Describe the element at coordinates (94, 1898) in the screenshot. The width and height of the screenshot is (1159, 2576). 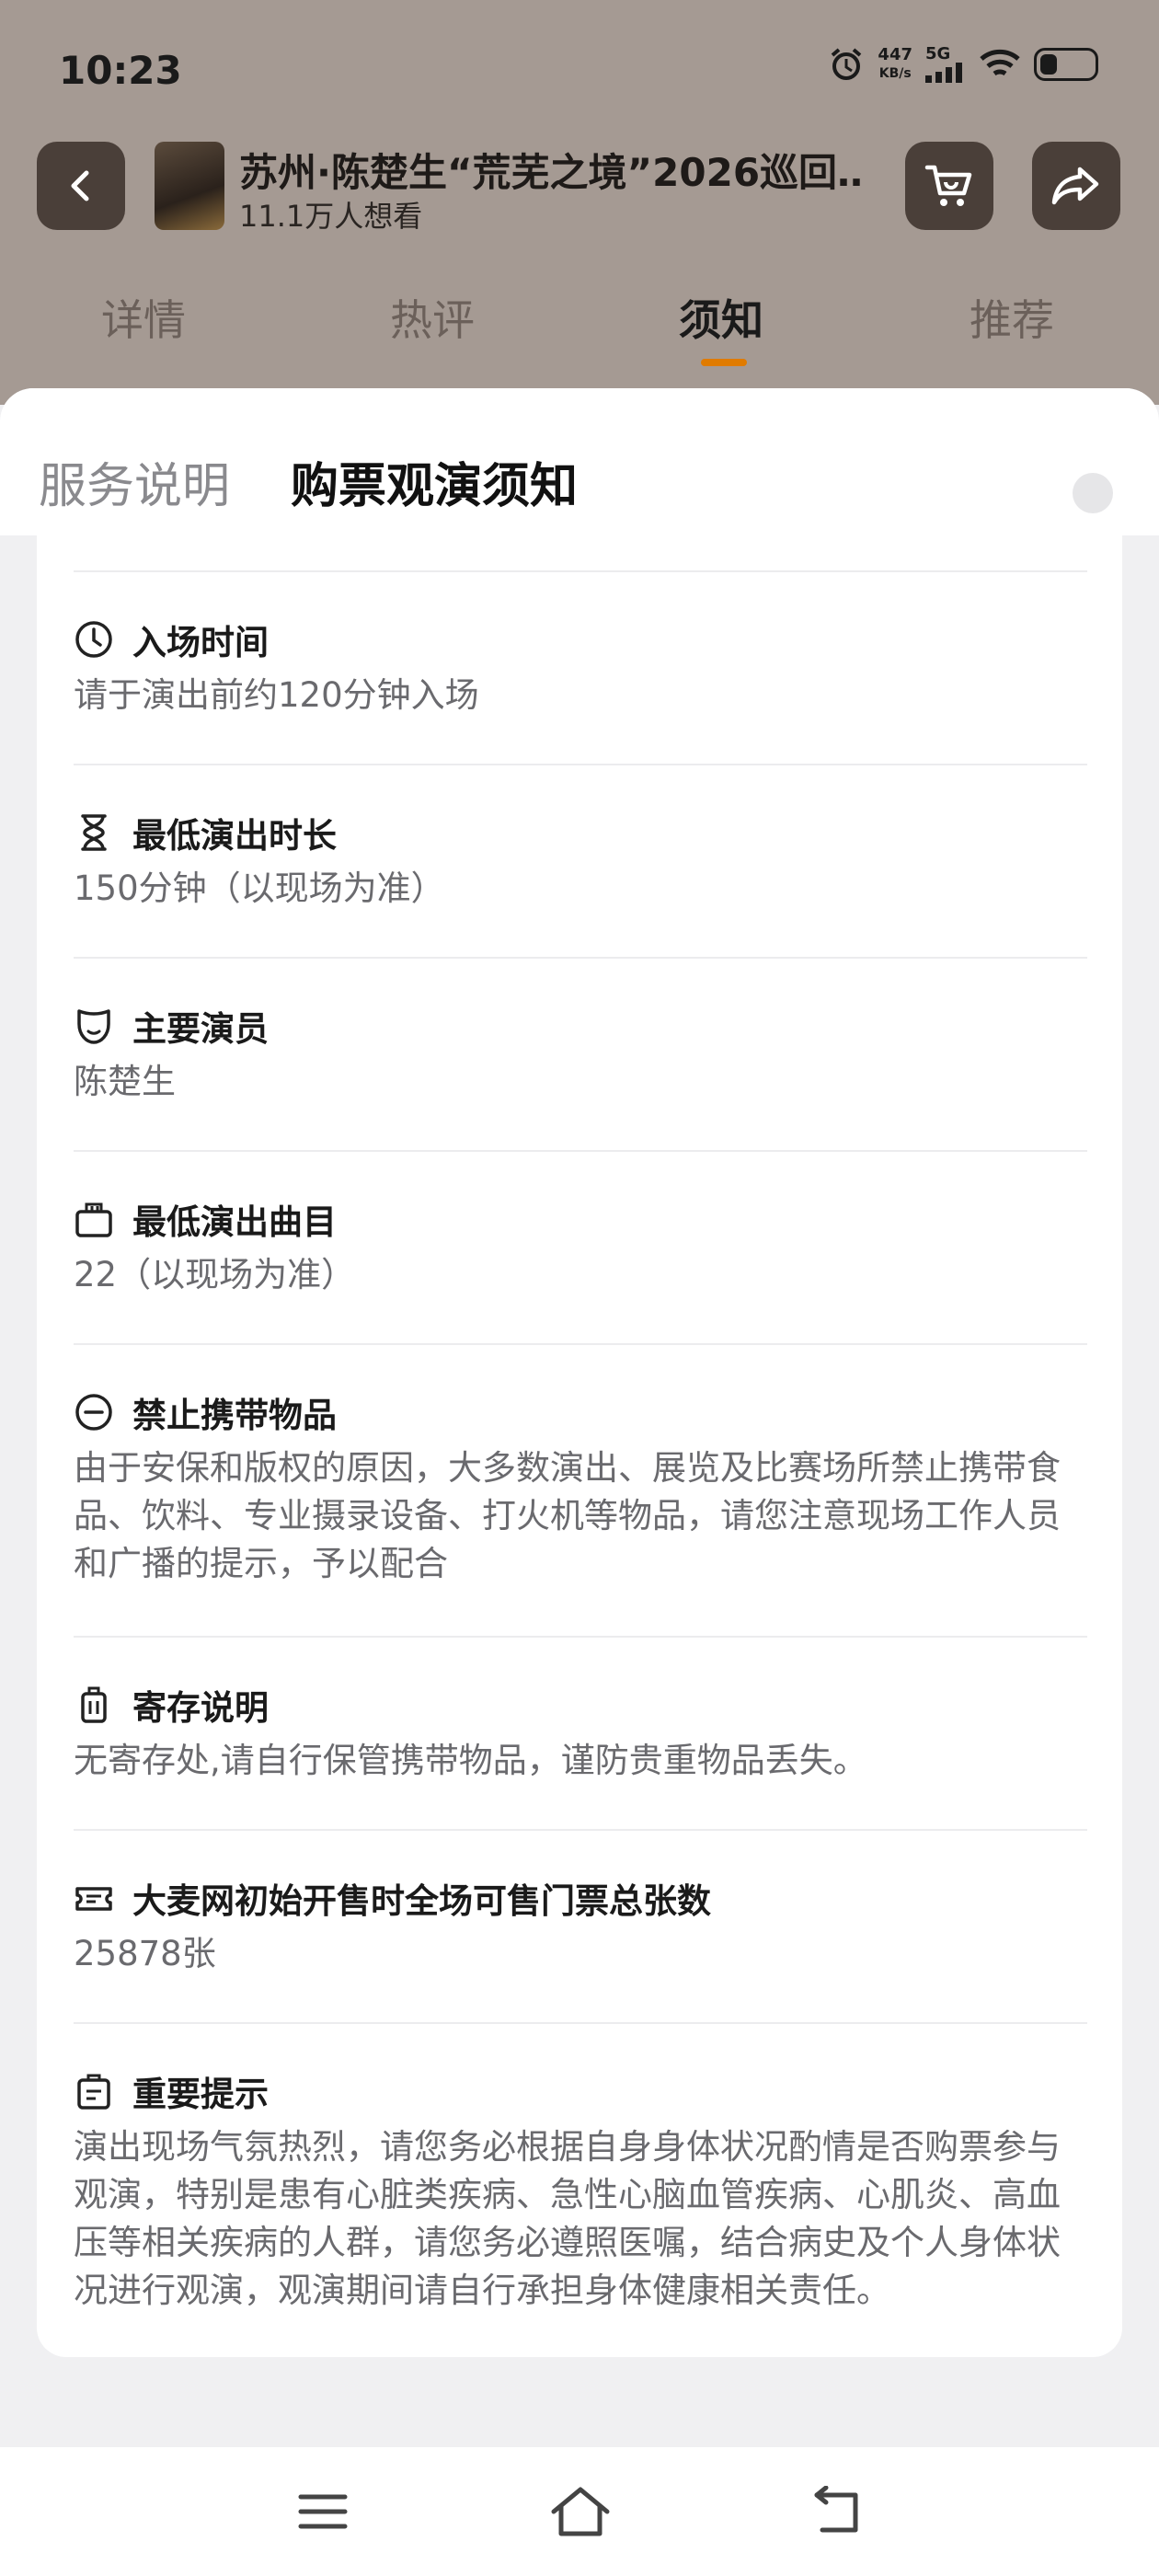
I see `ticket-icon` at that location.